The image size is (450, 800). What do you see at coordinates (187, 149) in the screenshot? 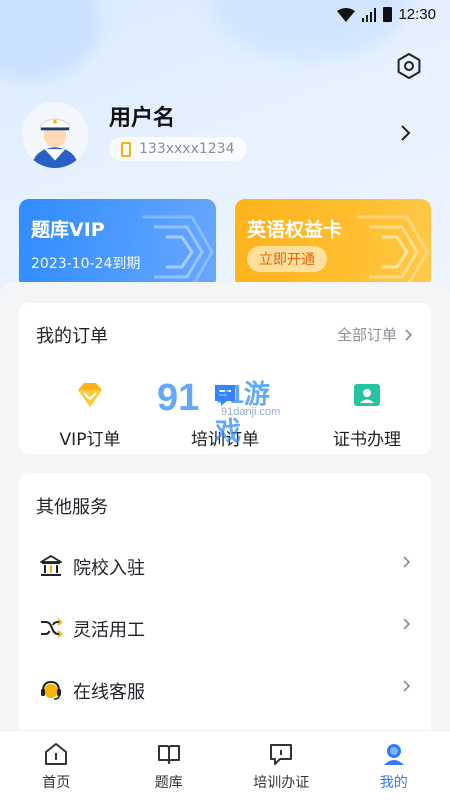
I see `phone-number: 133xxxx1234` at bounding box center [187, 149].